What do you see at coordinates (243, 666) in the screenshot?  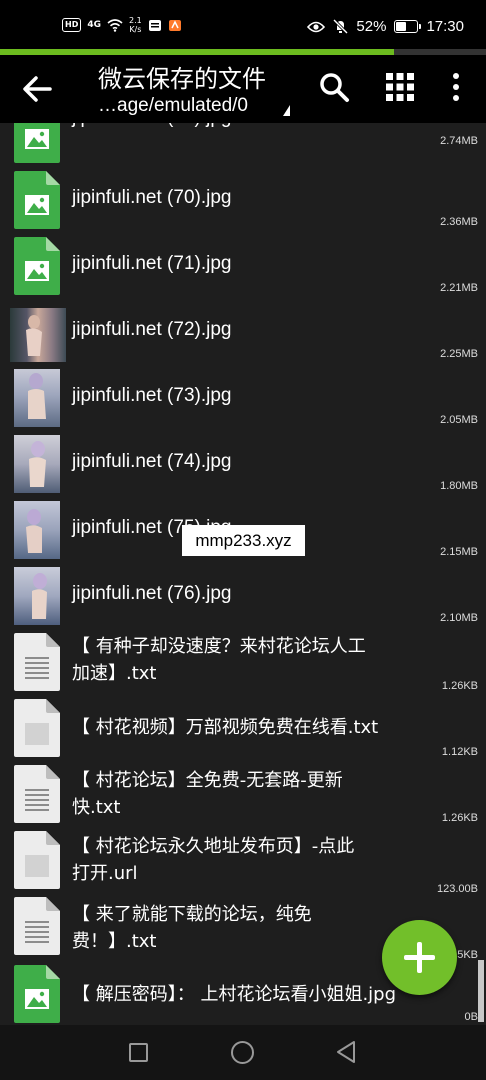 I see `file-row: 【 有种子却没速度？来村花论坛人工 加速】.txt 1.26KB` at bounding box center [243, 666].